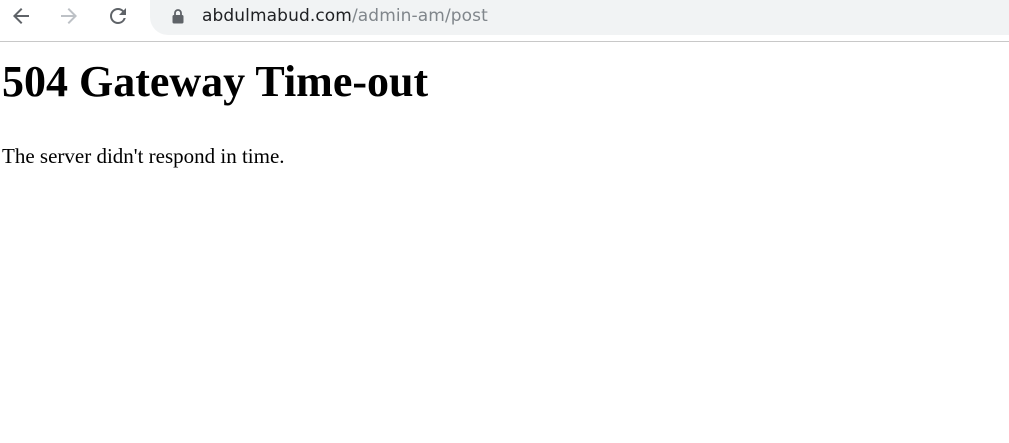  Describe the element at coordinates (178, 16) in the screenshot. I see `lock-icon` at that location.